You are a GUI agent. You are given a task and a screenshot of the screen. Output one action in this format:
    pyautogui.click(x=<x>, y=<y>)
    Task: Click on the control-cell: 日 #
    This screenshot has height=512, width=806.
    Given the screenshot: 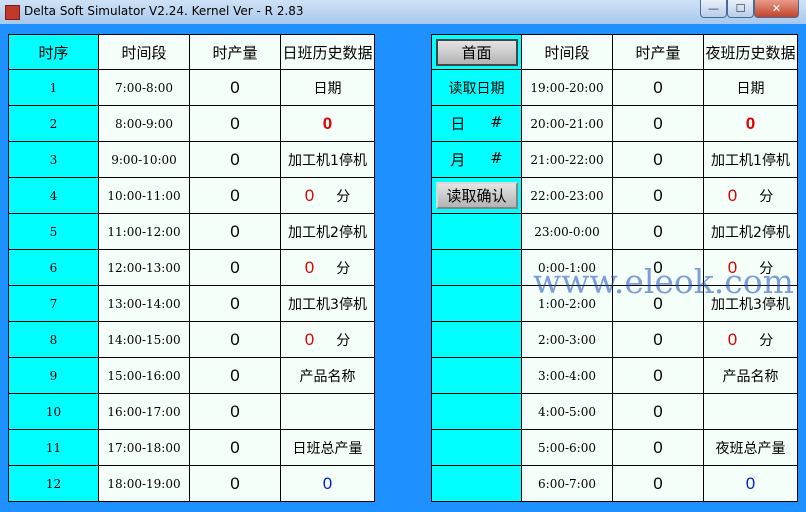 What is the action you would take?
    pyautogui.click(x=476, y=123)
    